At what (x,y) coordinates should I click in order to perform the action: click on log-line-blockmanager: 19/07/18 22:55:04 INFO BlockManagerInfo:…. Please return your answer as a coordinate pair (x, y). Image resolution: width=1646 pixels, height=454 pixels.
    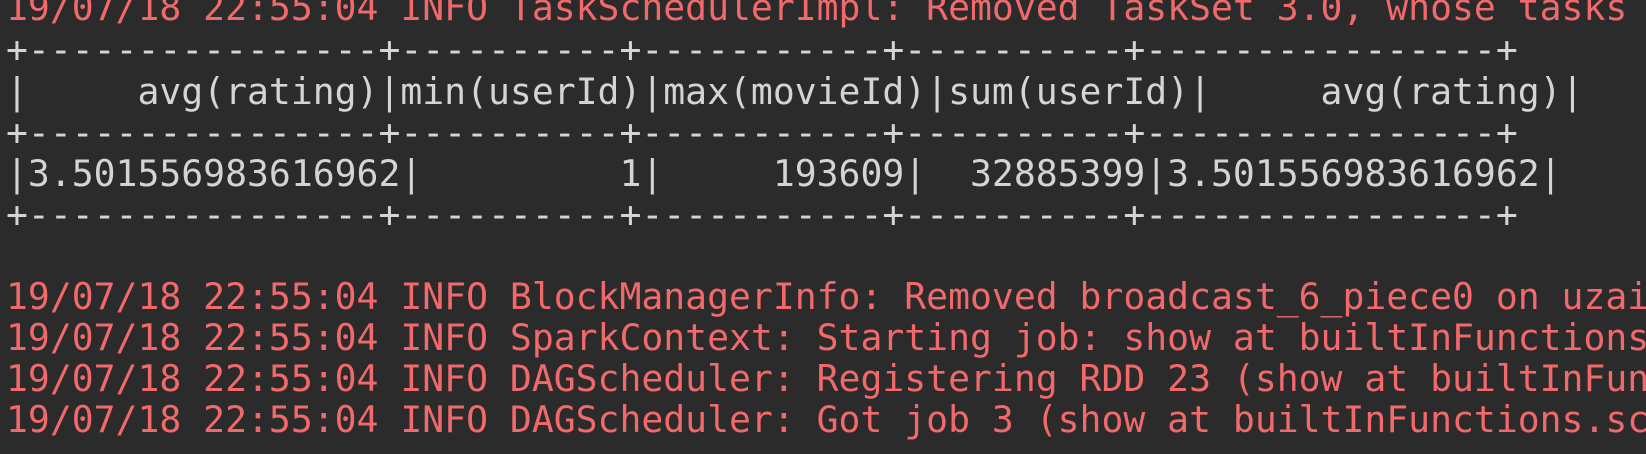
    Looking at the image, I should click on (826, 296).